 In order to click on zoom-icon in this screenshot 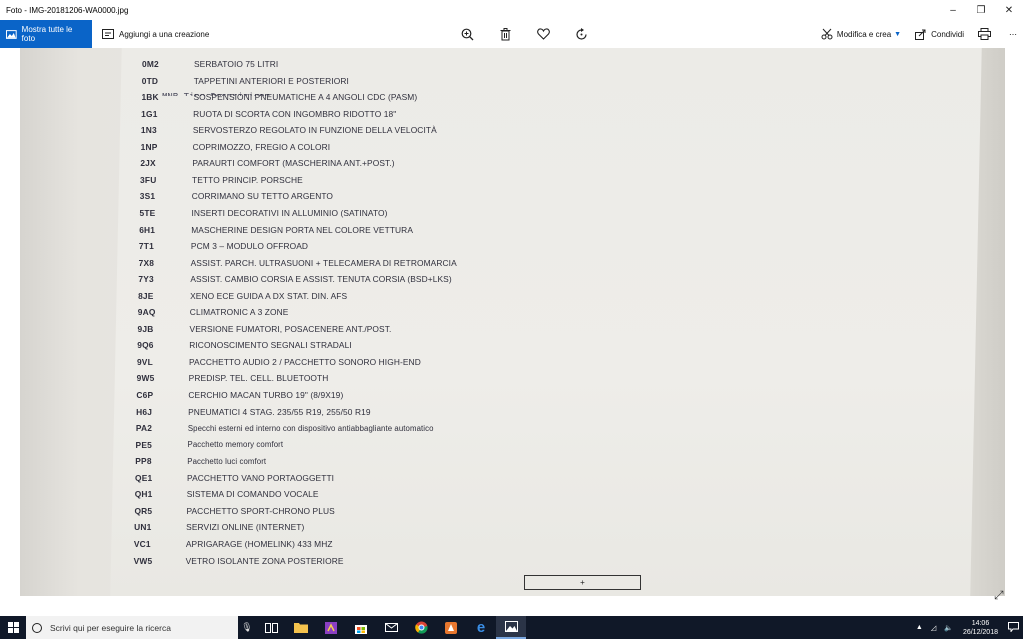, I will do `click(467, 34)`.